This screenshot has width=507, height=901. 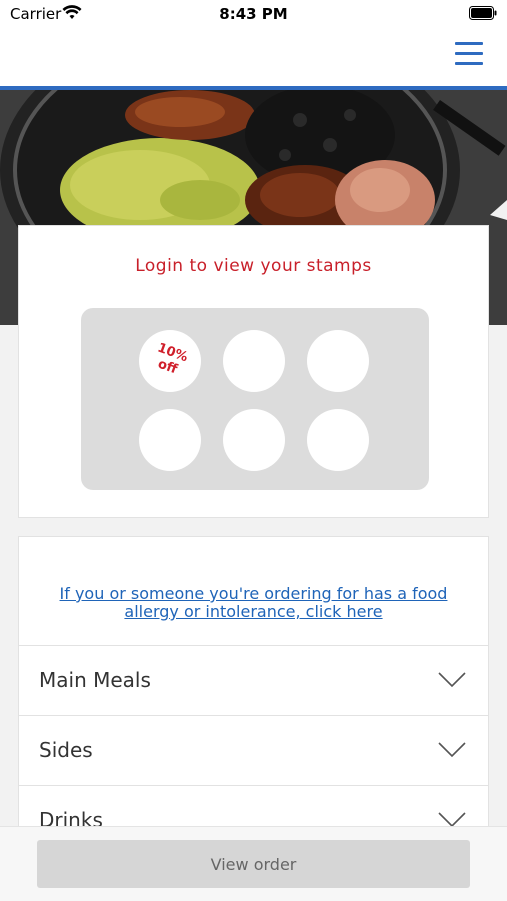 What do you see at coordinates (253, 751) in the screenshot?
I see `category-sides: Sides` at bounding box center [253, 751].